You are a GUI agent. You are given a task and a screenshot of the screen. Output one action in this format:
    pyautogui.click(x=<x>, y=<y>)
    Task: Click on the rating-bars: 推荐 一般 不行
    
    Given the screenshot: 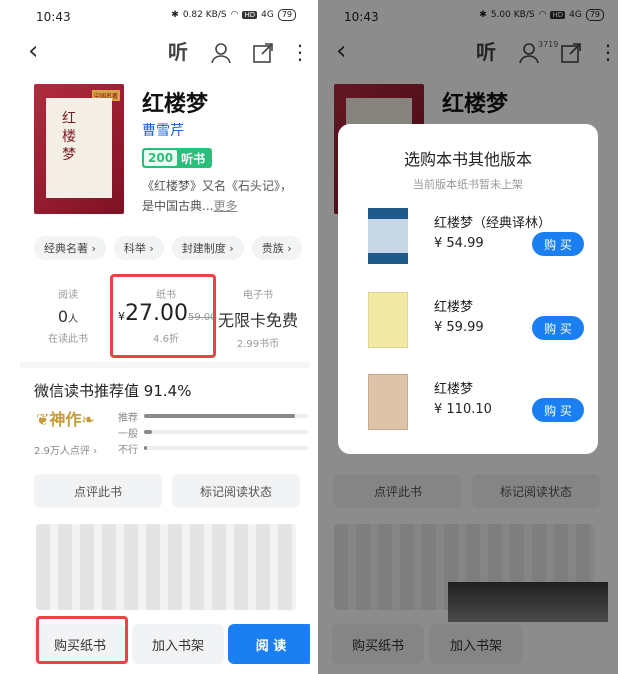 What is the action you would take?
    pyautogui.click(x=213, y=432)
    